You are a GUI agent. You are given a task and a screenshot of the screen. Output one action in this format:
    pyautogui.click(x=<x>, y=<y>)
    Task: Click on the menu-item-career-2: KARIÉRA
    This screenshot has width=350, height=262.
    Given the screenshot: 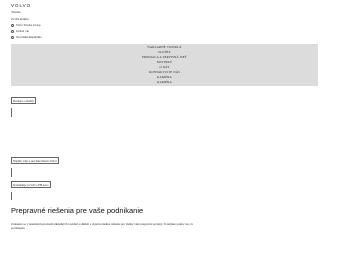 What is the action you would take?
    pyautogui.click(x=164, y=82)
    